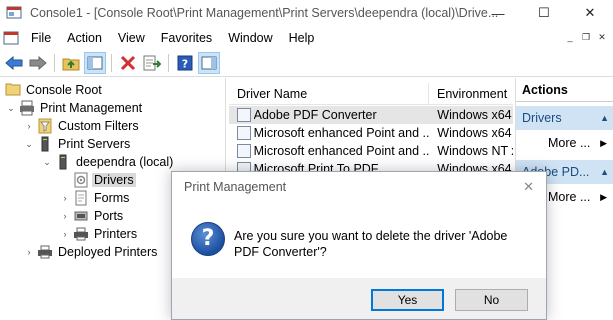  I want to click on mmc-document-icon, so click(11, 38).